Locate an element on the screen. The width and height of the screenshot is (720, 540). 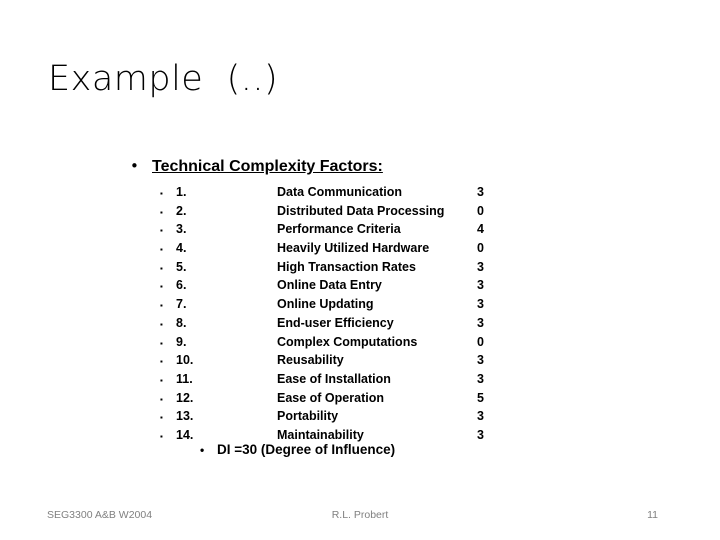
factor-name: Reusability is located at coordinates (310, 360).